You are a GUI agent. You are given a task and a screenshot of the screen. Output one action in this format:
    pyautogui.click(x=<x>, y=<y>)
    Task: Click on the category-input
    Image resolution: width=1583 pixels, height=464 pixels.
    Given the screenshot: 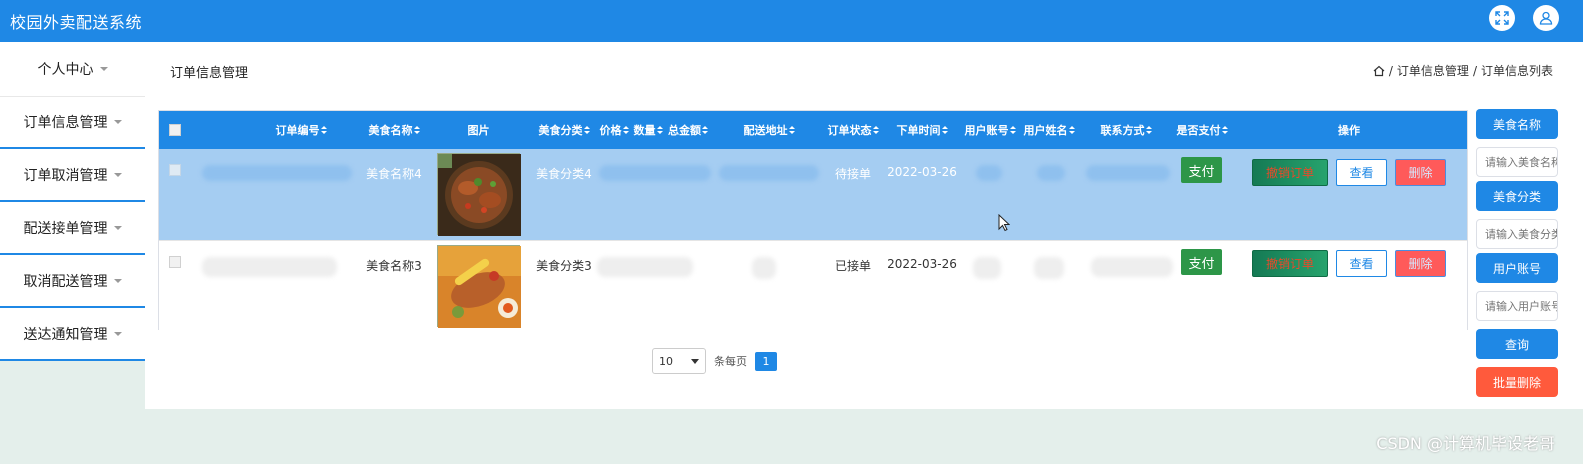 What is the action you would take?
    pyautogui.click(x=1517, y=234)
    